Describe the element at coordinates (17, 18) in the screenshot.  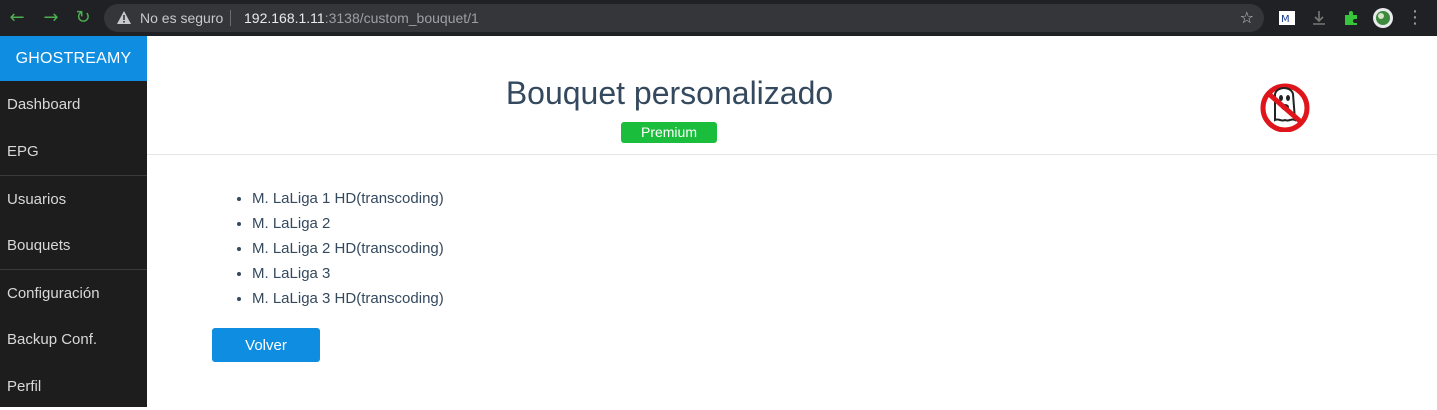
I see `back-arrow-icon: ←` at that location.